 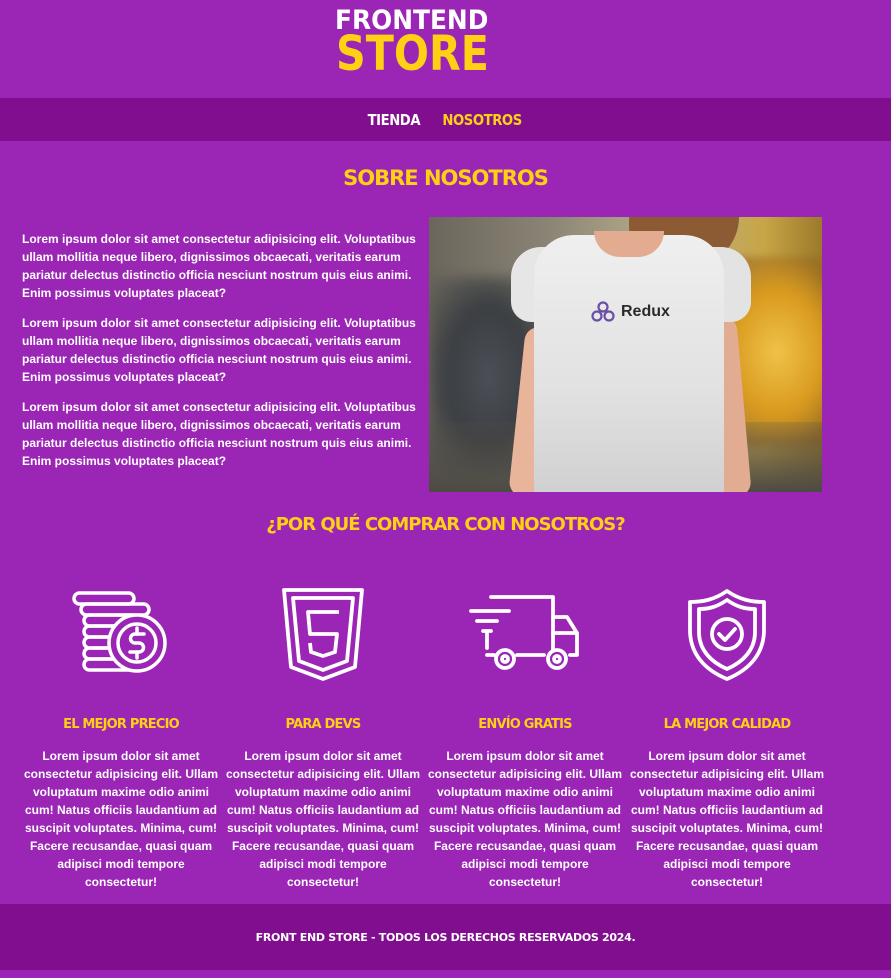 I want to click on delivery-truck-icon, so click(x=525, y=635).